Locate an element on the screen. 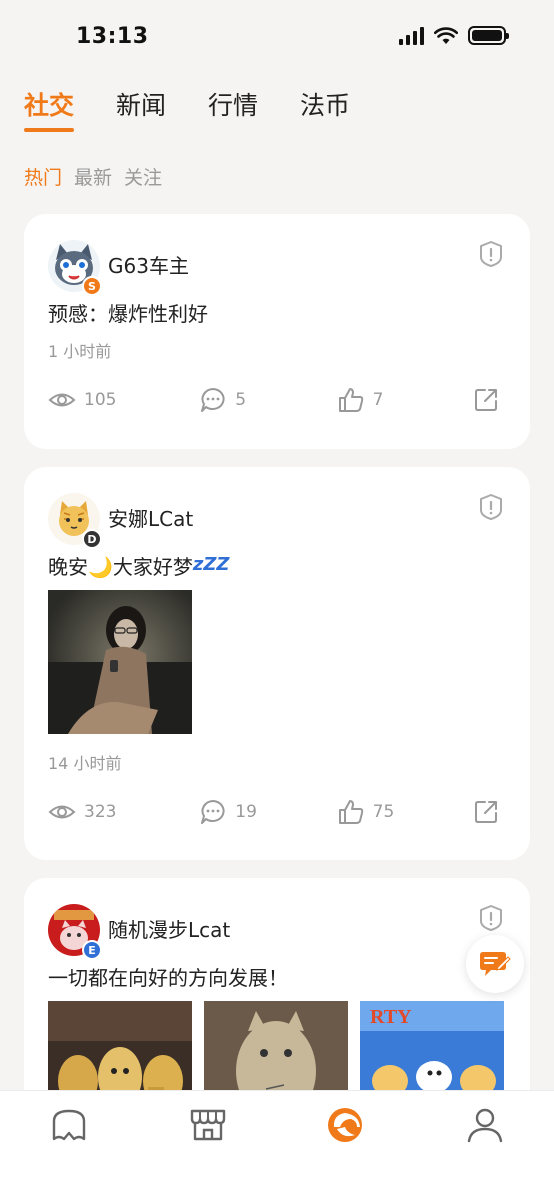  post-text: 一切都在向好的方向发展！ is located at coordinates (168, 978).